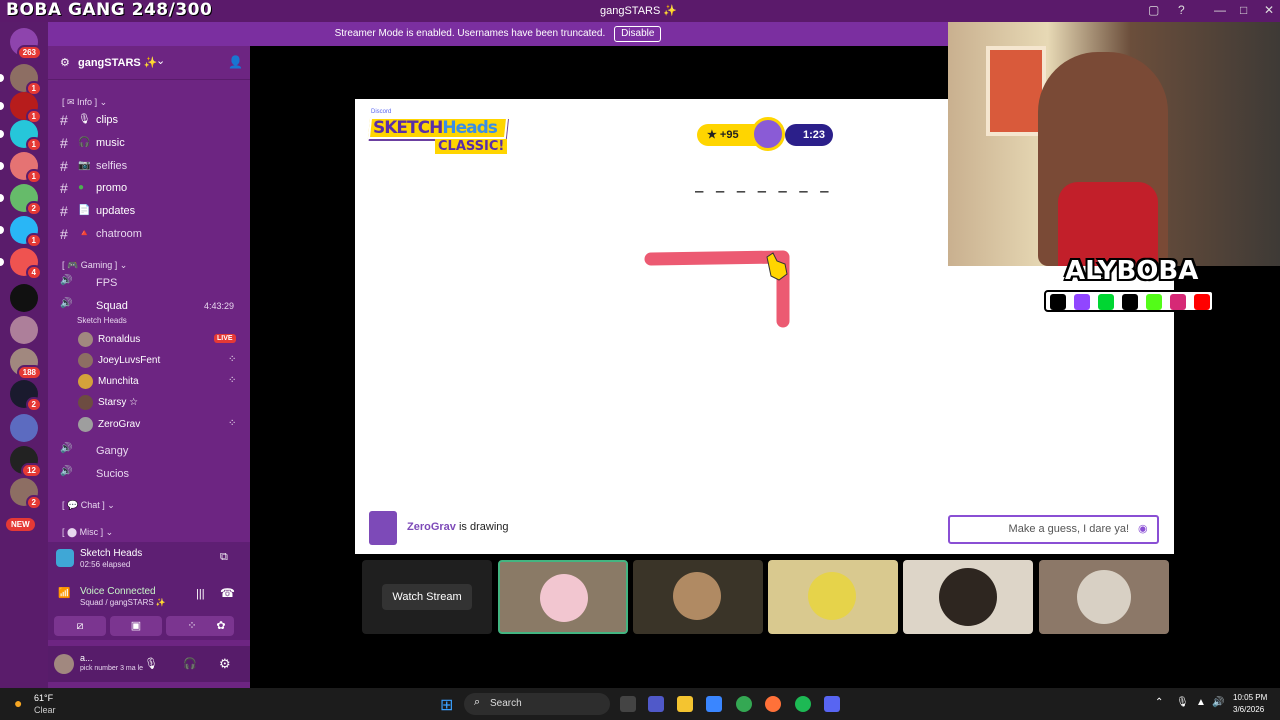  Describe the element at coordinates (1218, 702) in the screenshot. I see `volume-icon: 🔊` at that location.